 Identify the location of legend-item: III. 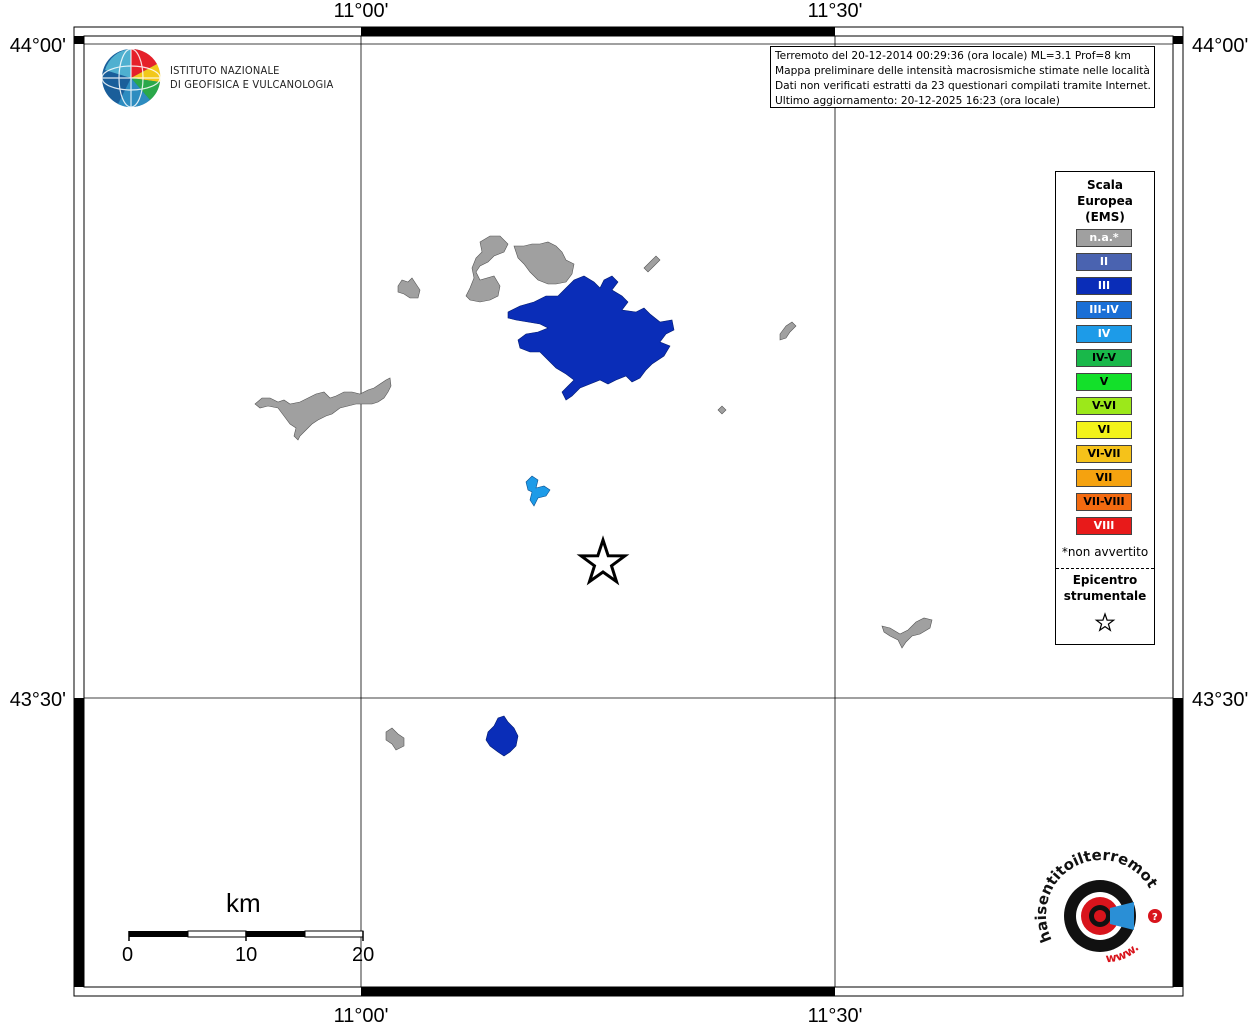
(1104, 286).